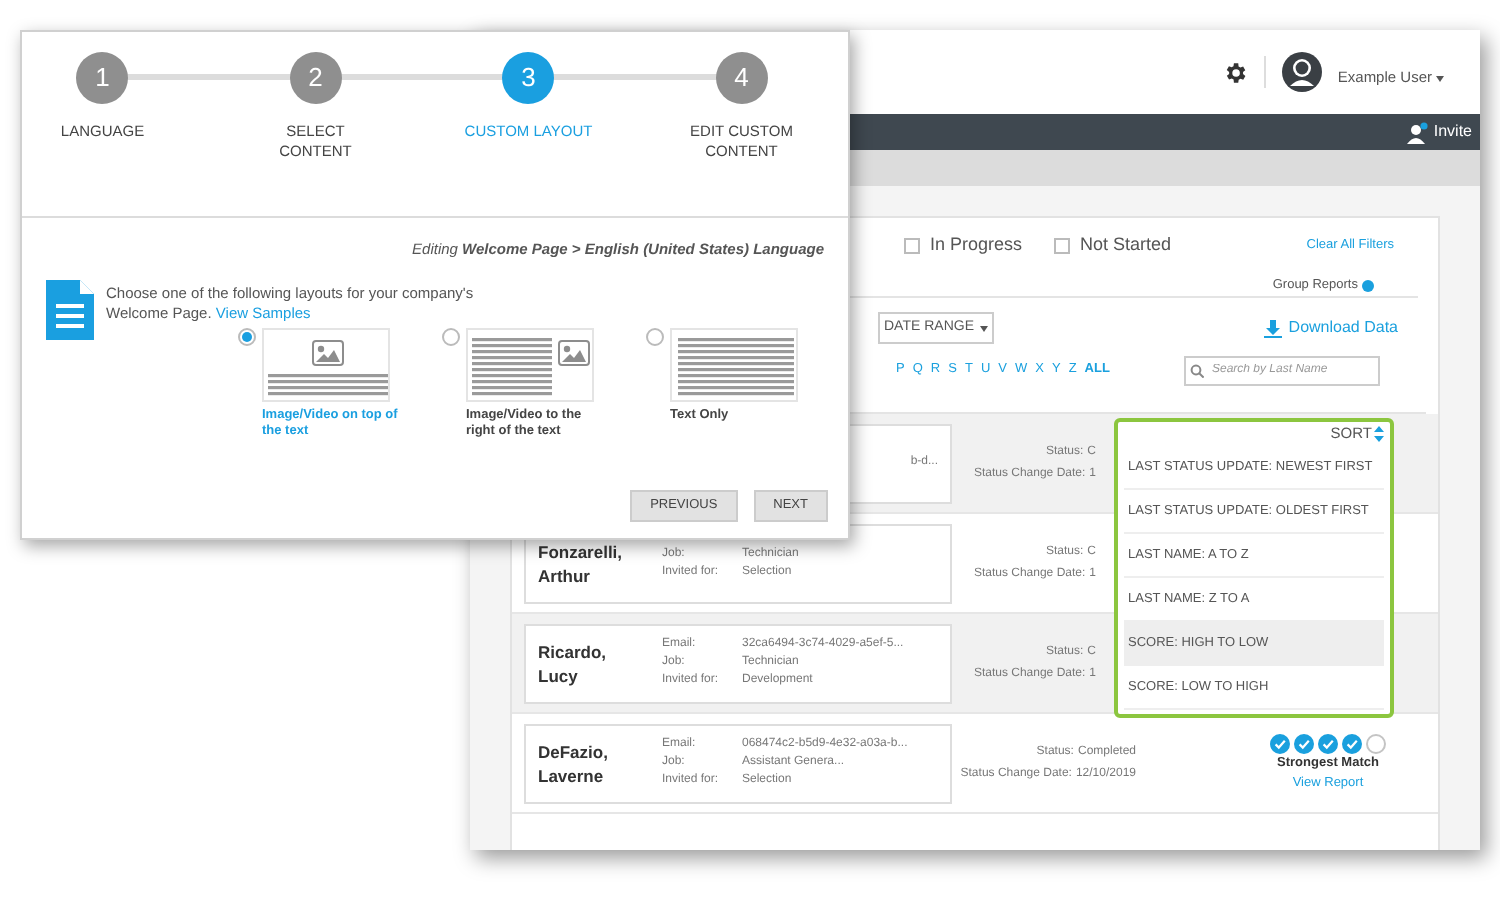  Describe the element at coordinates (976, 245) in the screenshot. I see `filter-label: In Progress` at that location.